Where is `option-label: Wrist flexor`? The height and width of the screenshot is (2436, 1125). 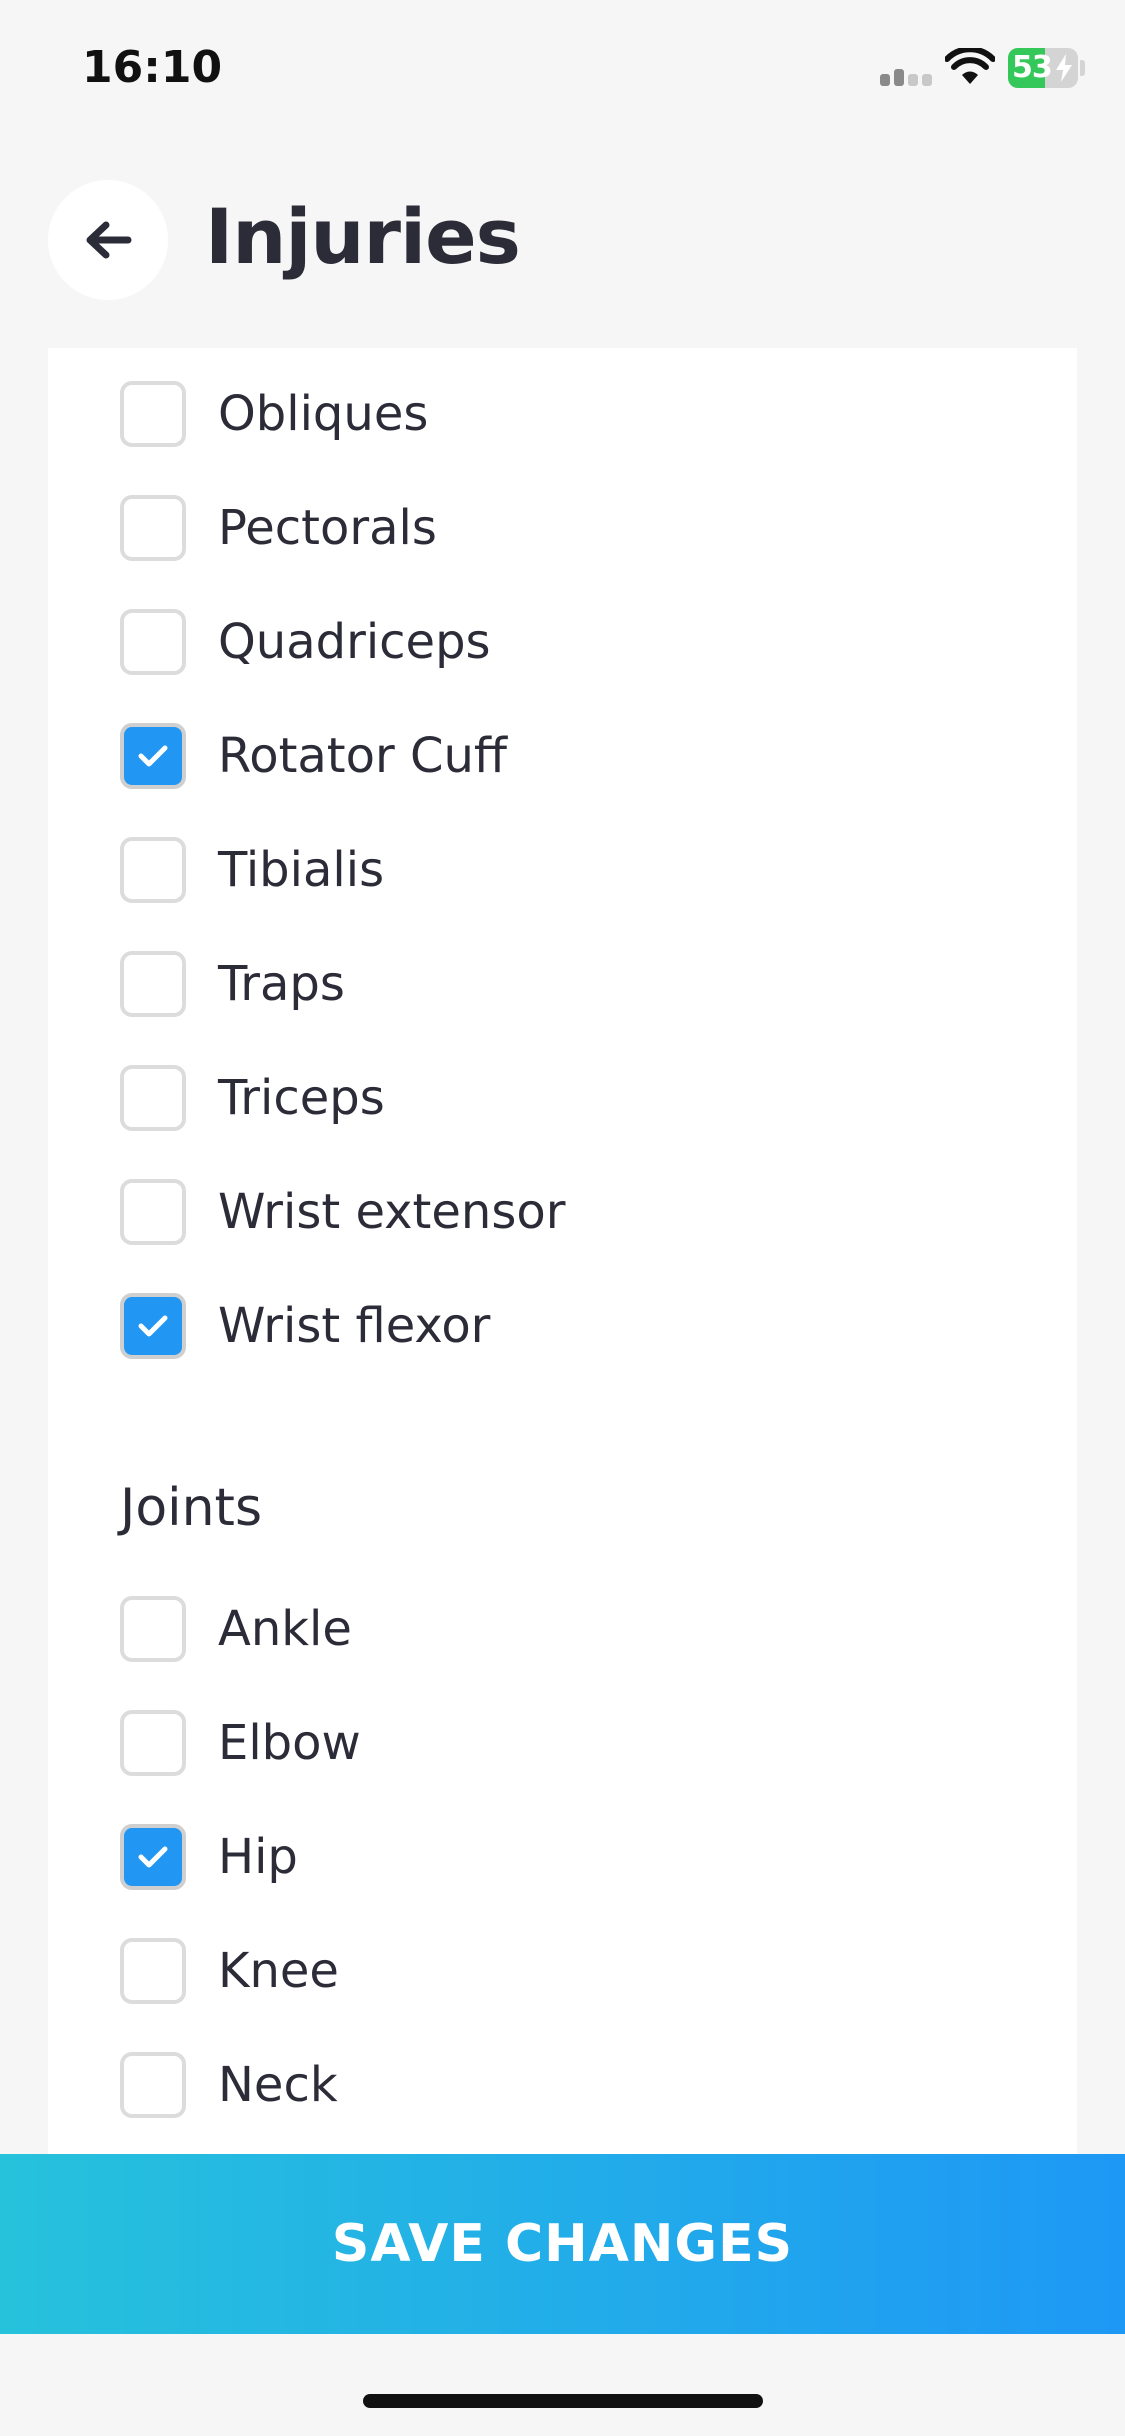 option-label: Wrist flexor is located at coordinates (354, 1326).